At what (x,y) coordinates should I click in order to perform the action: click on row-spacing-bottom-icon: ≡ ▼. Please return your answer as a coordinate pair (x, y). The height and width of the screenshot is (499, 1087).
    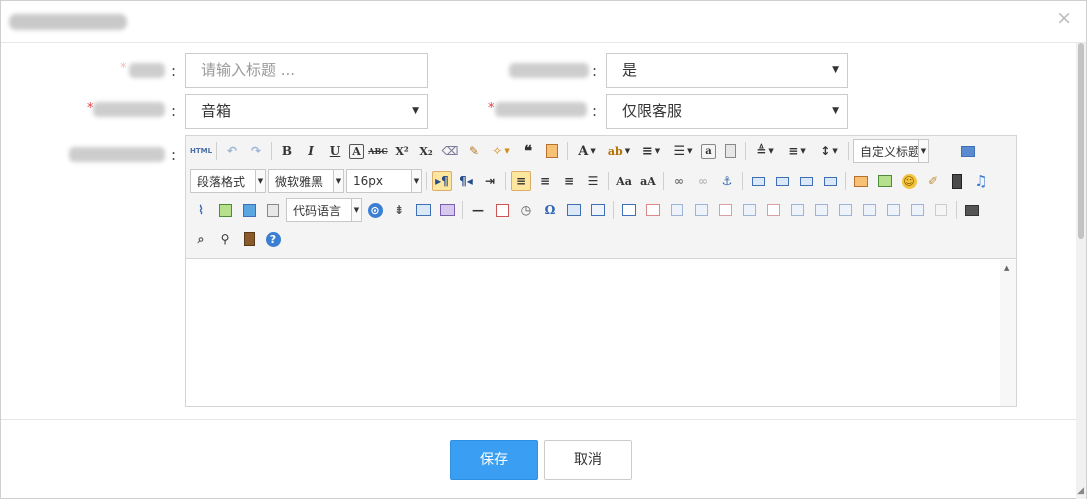
    Looking at the image, I should click on (797, 151).